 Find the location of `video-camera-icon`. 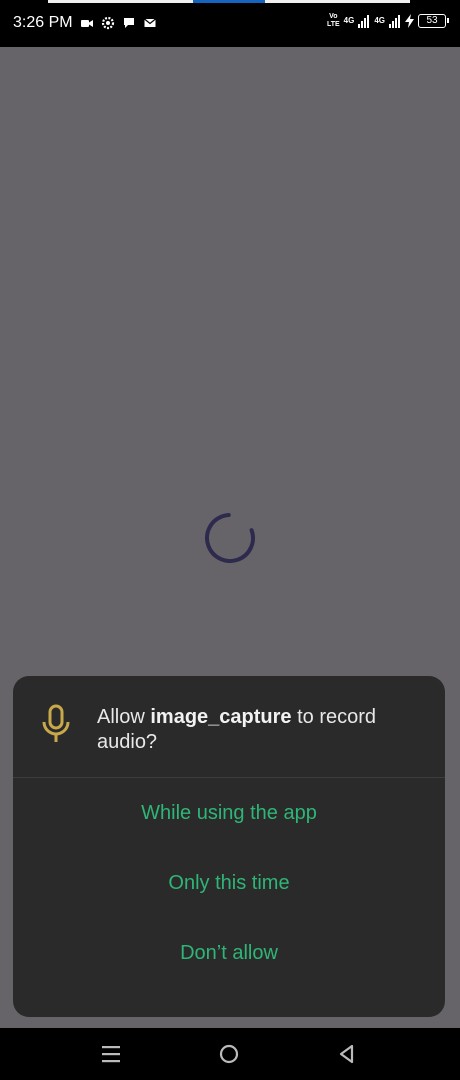

video-camera-icon is located at coordinates (87, 23).